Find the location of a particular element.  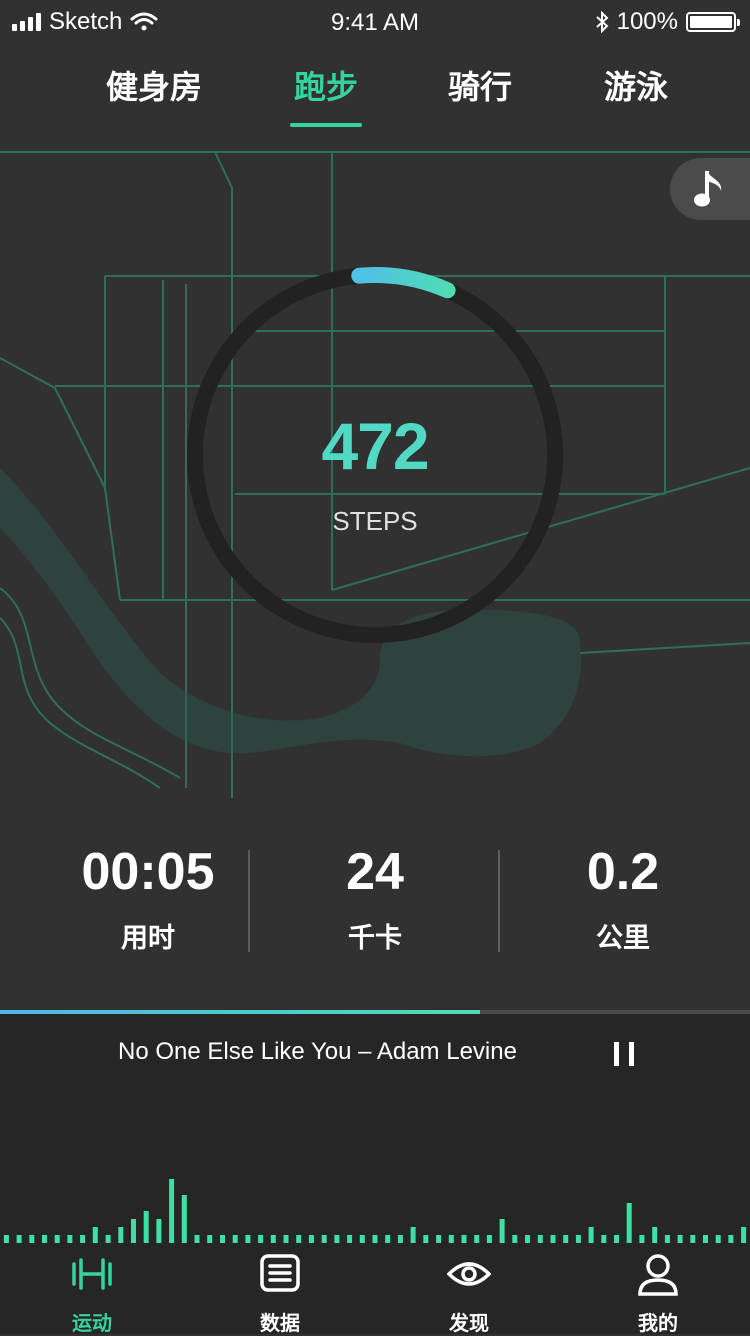

pause-icon is located at coordinates (616, 1054).